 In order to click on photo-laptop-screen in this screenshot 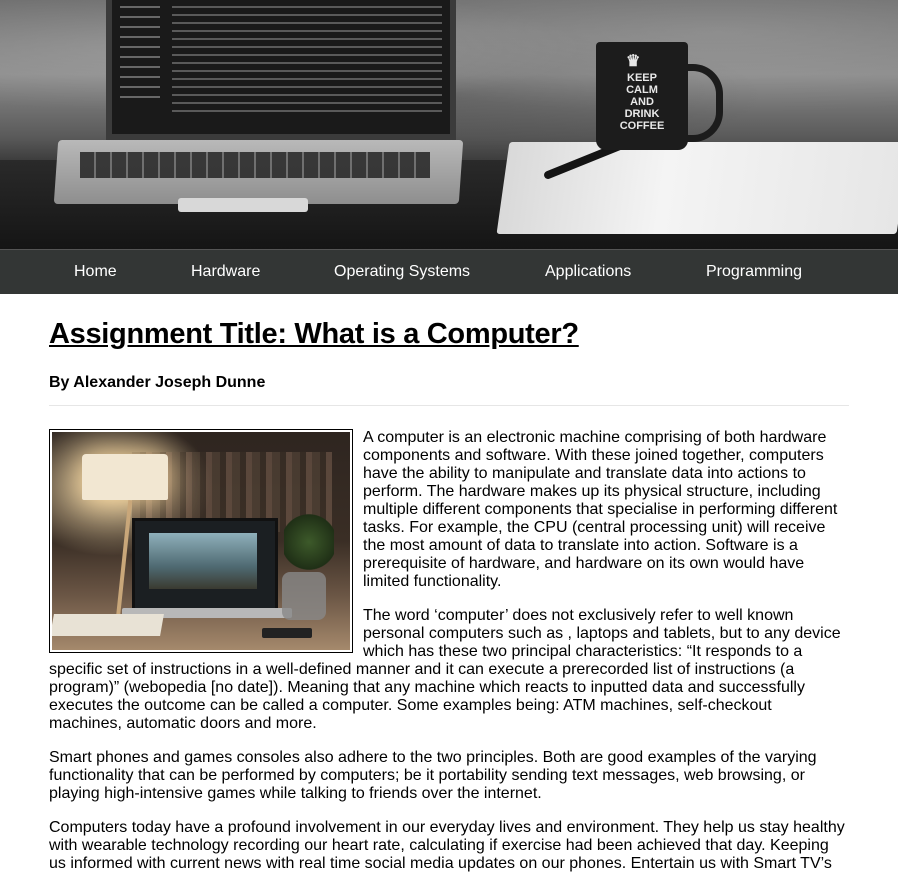, I will do `click(205, 566)`.